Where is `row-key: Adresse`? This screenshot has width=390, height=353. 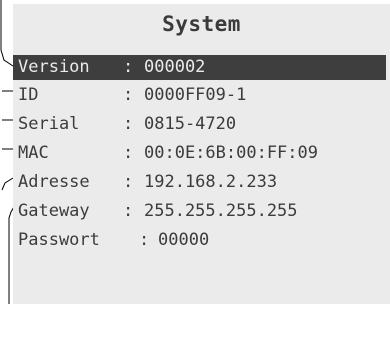
row-key: Adresse is located at coordinates (54, 182).